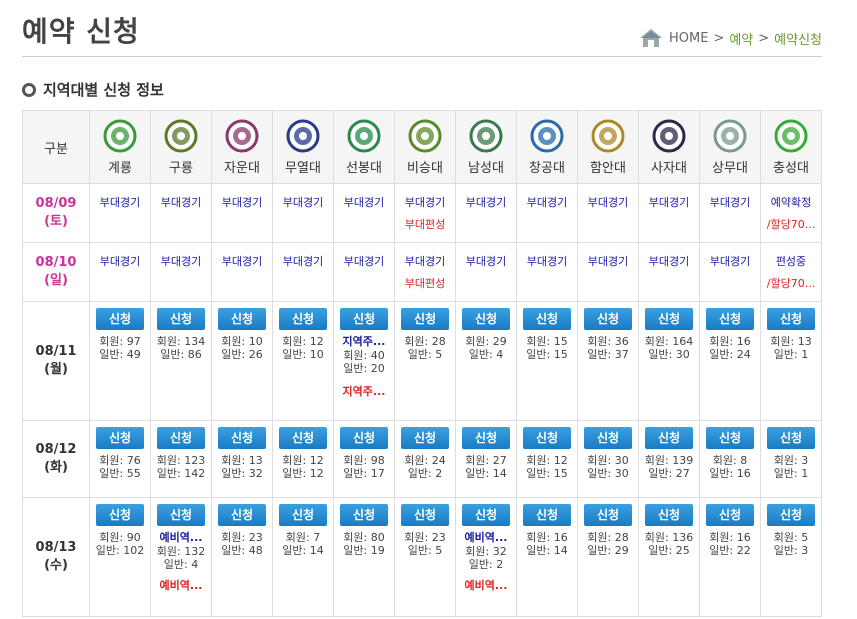 The width and height of the screenshot is (857, 619). I want to click on general-count: 일반: 19, so click(364, 550).